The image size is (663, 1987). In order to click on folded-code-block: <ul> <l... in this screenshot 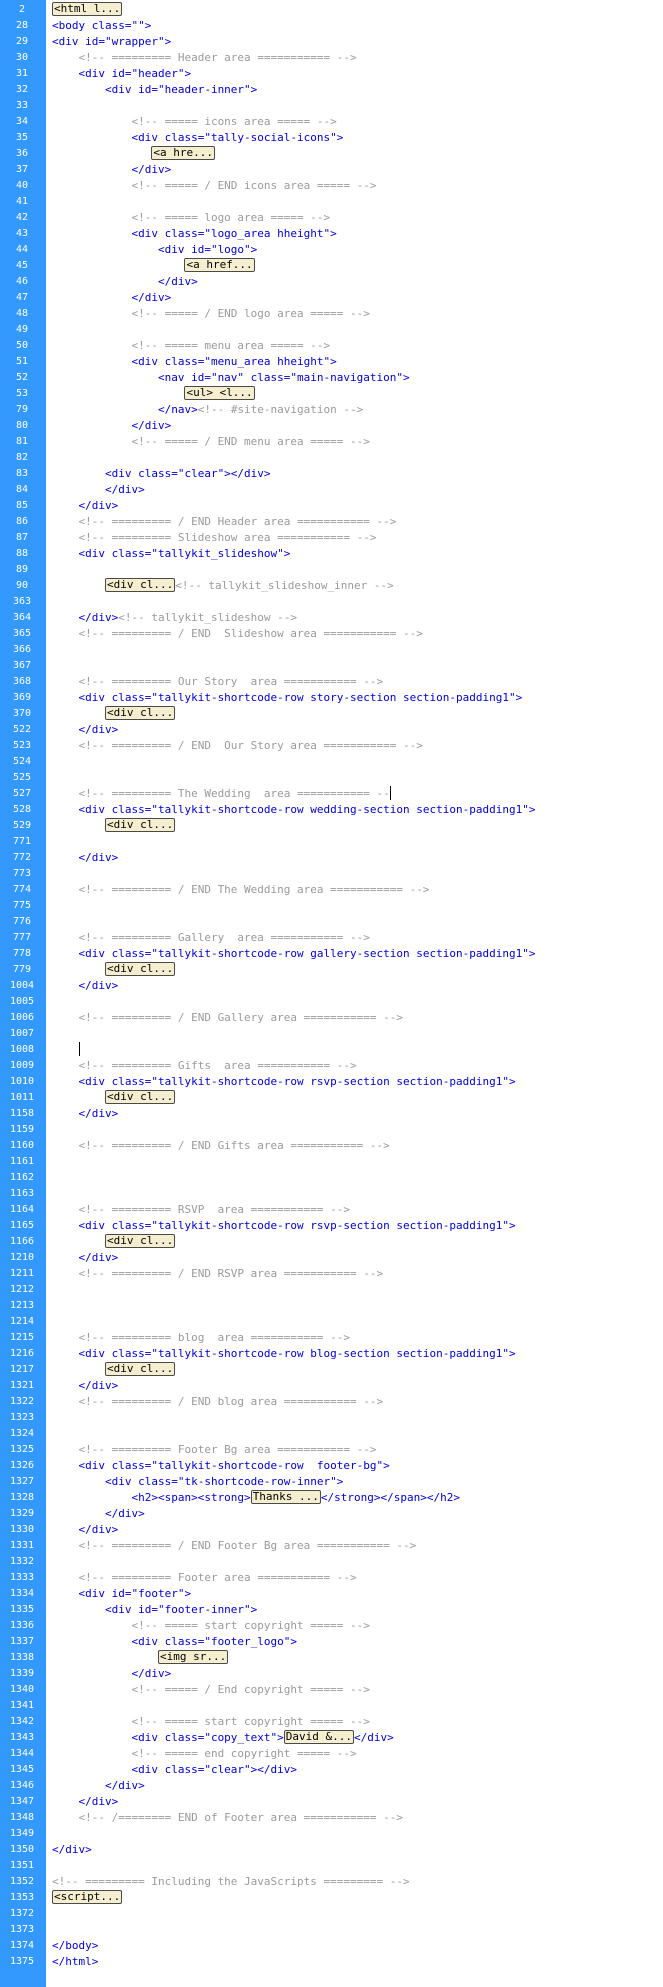, I will do `click(219, 393)`.